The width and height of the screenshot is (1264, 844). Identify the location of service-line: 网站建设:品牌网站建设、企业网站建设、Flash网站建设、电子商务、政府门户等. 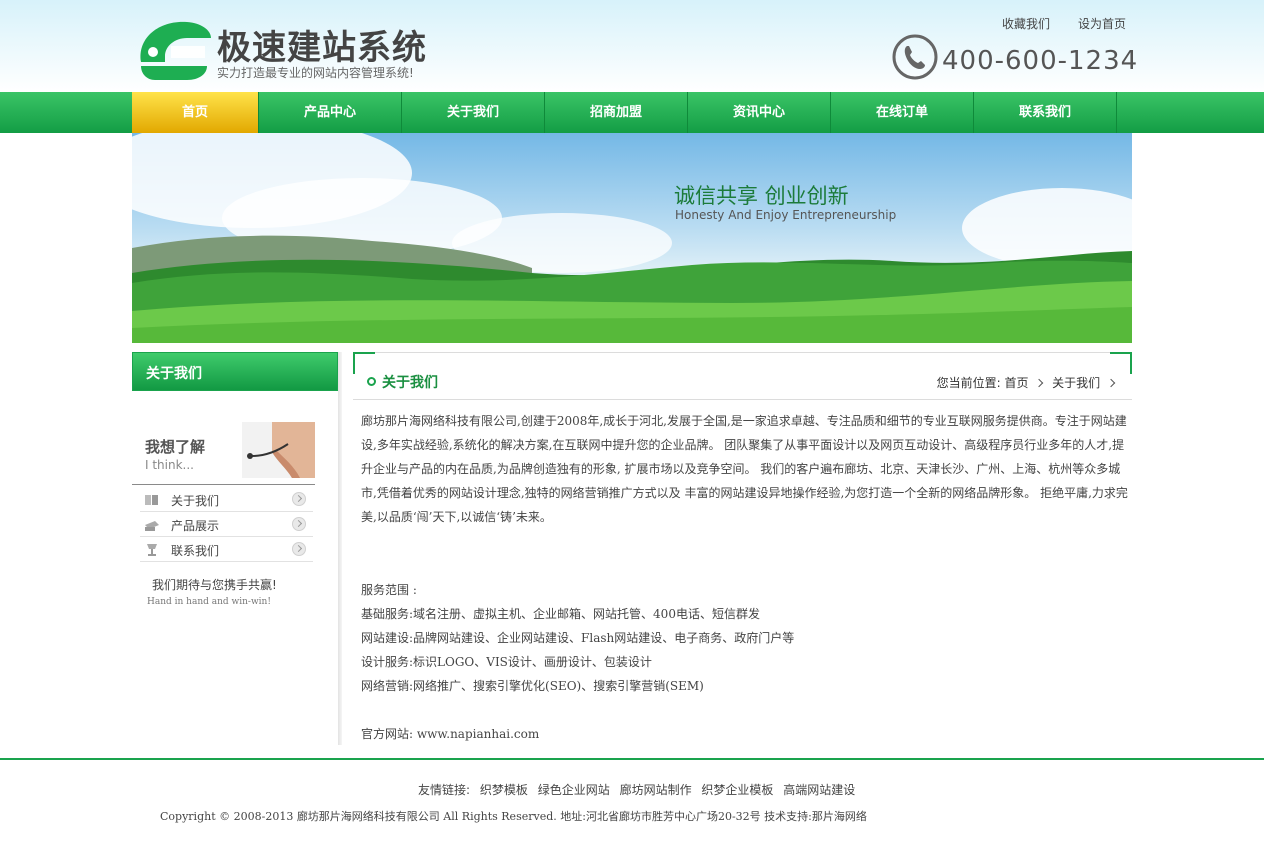
(578, 638).